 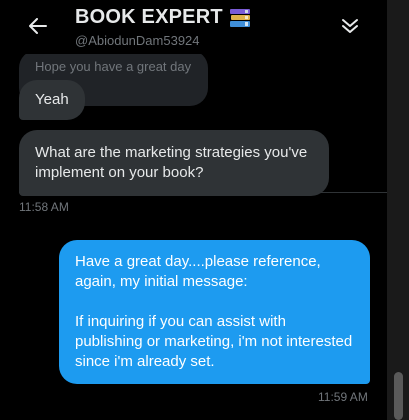 I want to click on reply-message-bubble: Yeah, so click(x=52, y=100).